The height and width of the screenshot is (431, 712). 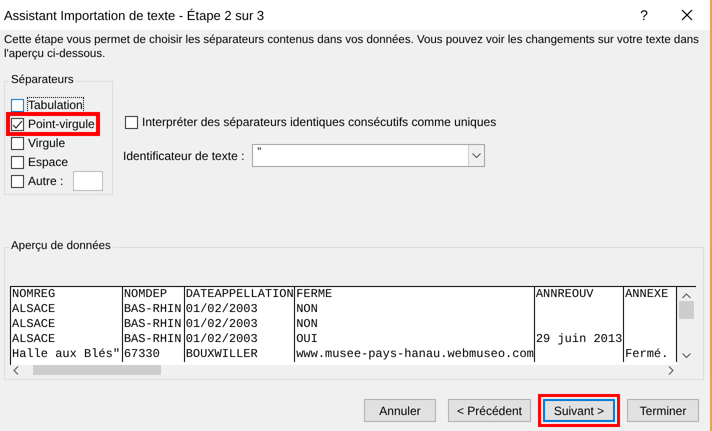 I want to click on checkbox-label: Autre :, so click(x=46, y=181).